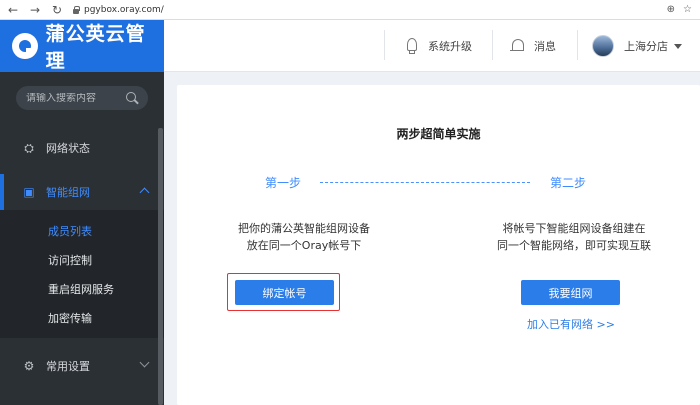 Image resolution: width=700 pixels, height=405 pixels. Describe the element at coordinates (687, 9) in the screenshot. I see `star-icon: ☆` at that location.